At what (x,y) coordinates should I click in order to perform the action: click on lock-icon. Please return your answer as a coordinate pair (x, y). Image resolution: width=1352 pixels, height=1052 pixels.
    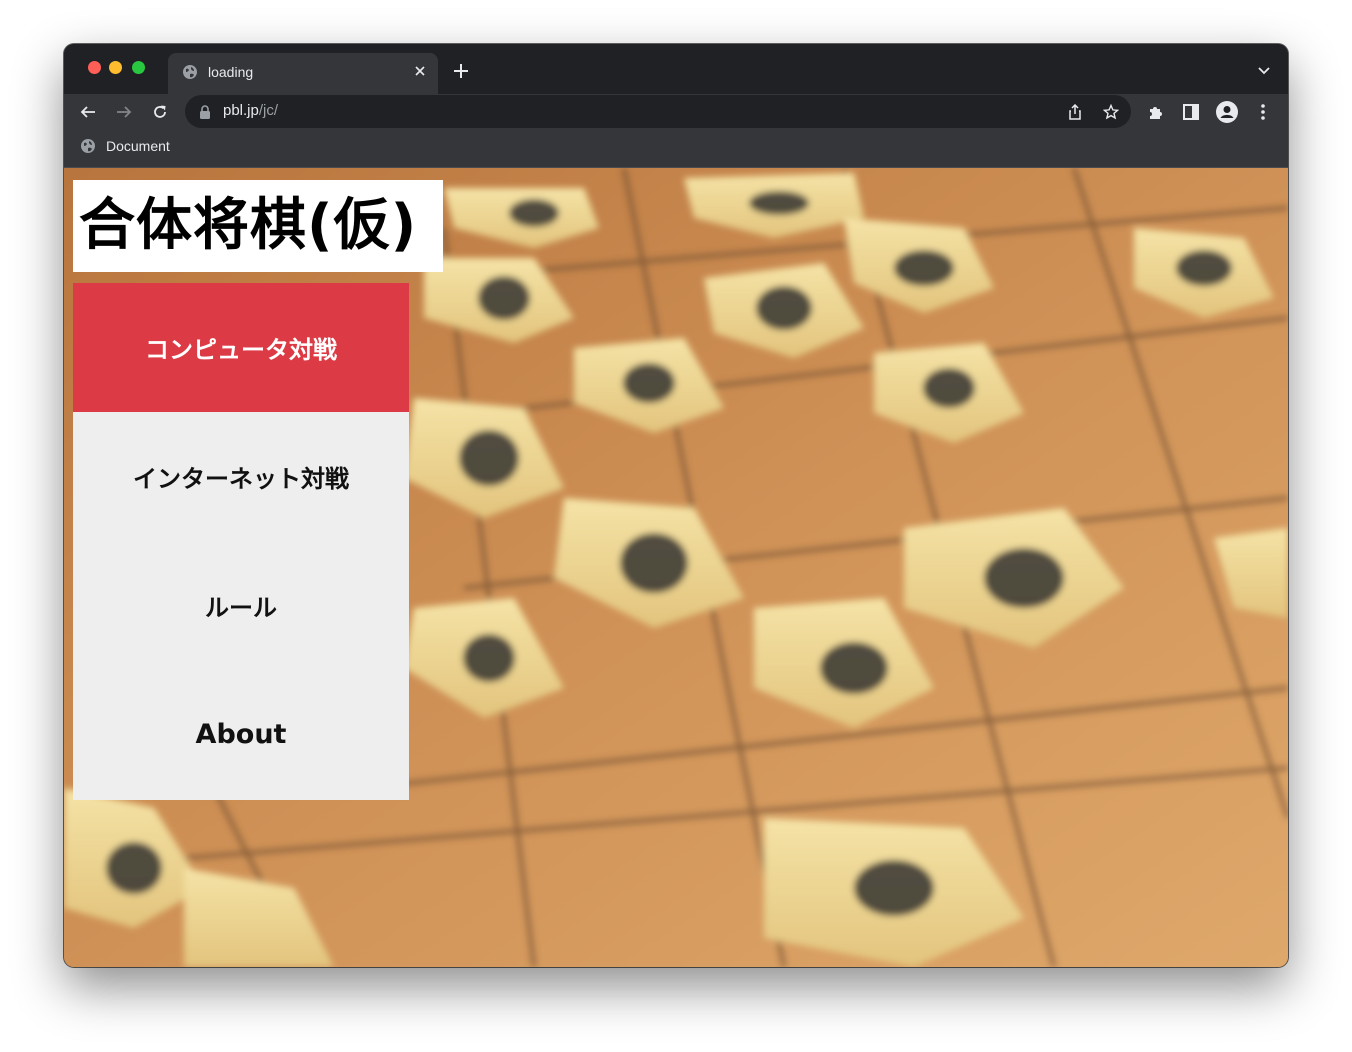
    Looking at the image, I should click on (205, 112).